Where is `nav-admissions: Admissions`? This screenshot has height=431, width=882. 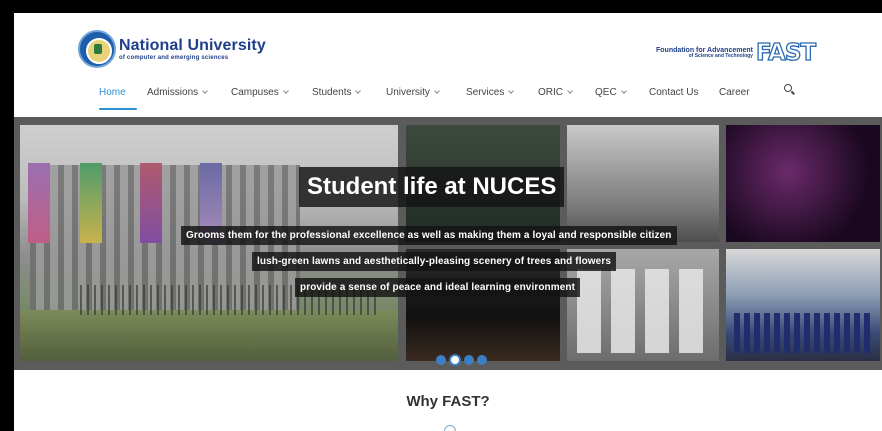
nav-admissions: Admissions is located at coordinates (177, 92).